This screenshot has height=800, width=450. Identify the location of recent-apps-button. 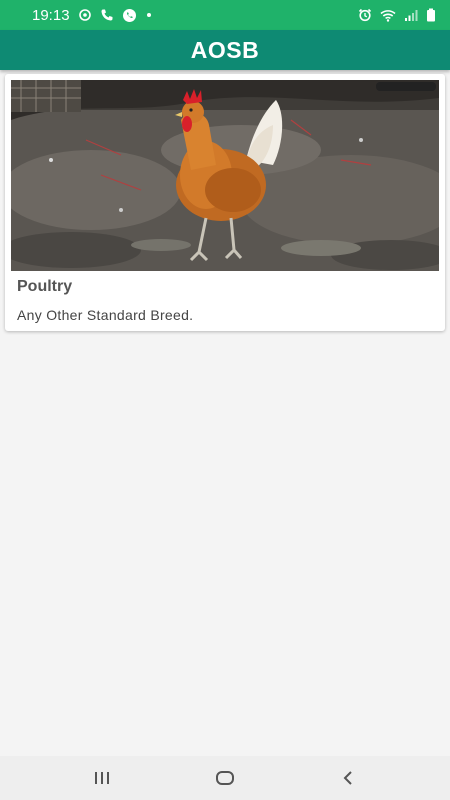
(102, 778).